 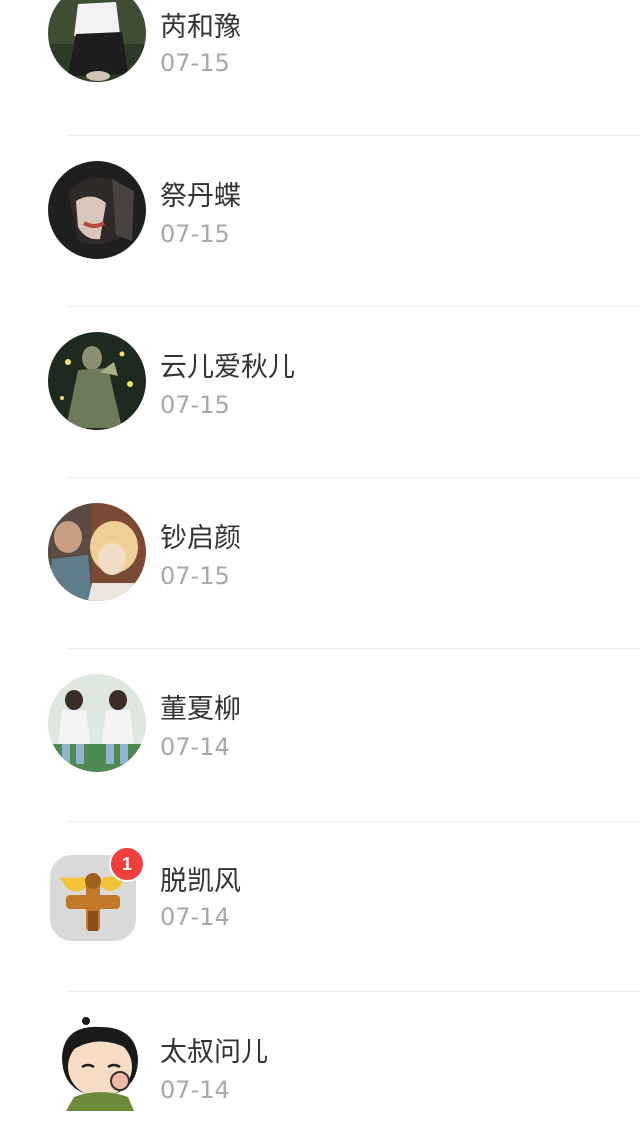 I want to click on contact-name: 太叔问儿, so click(x=214, y=1052).